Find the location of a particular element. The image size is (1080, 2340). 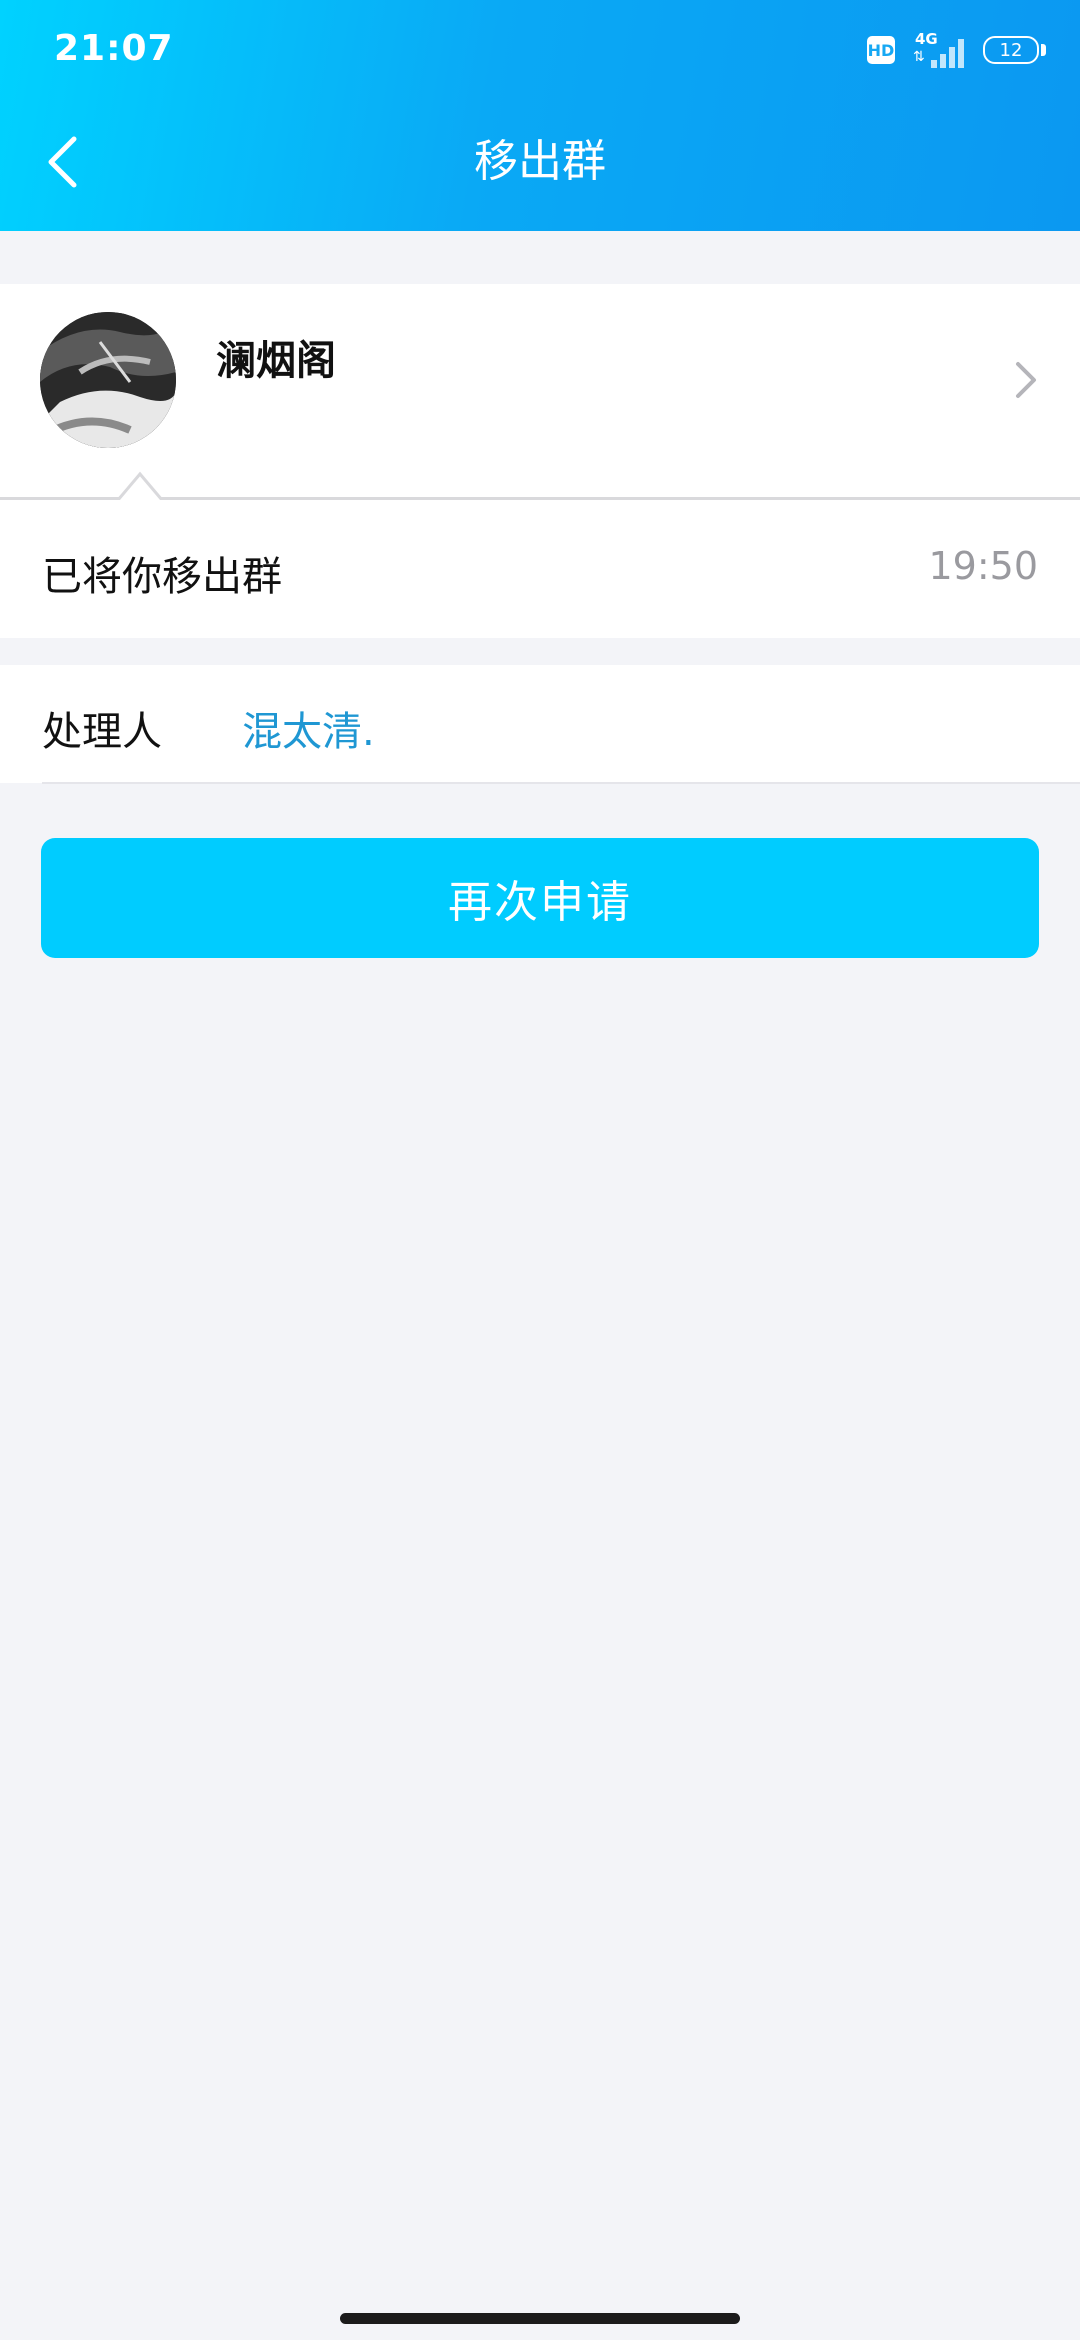

avatar-image is located at coordinates (108, 380).